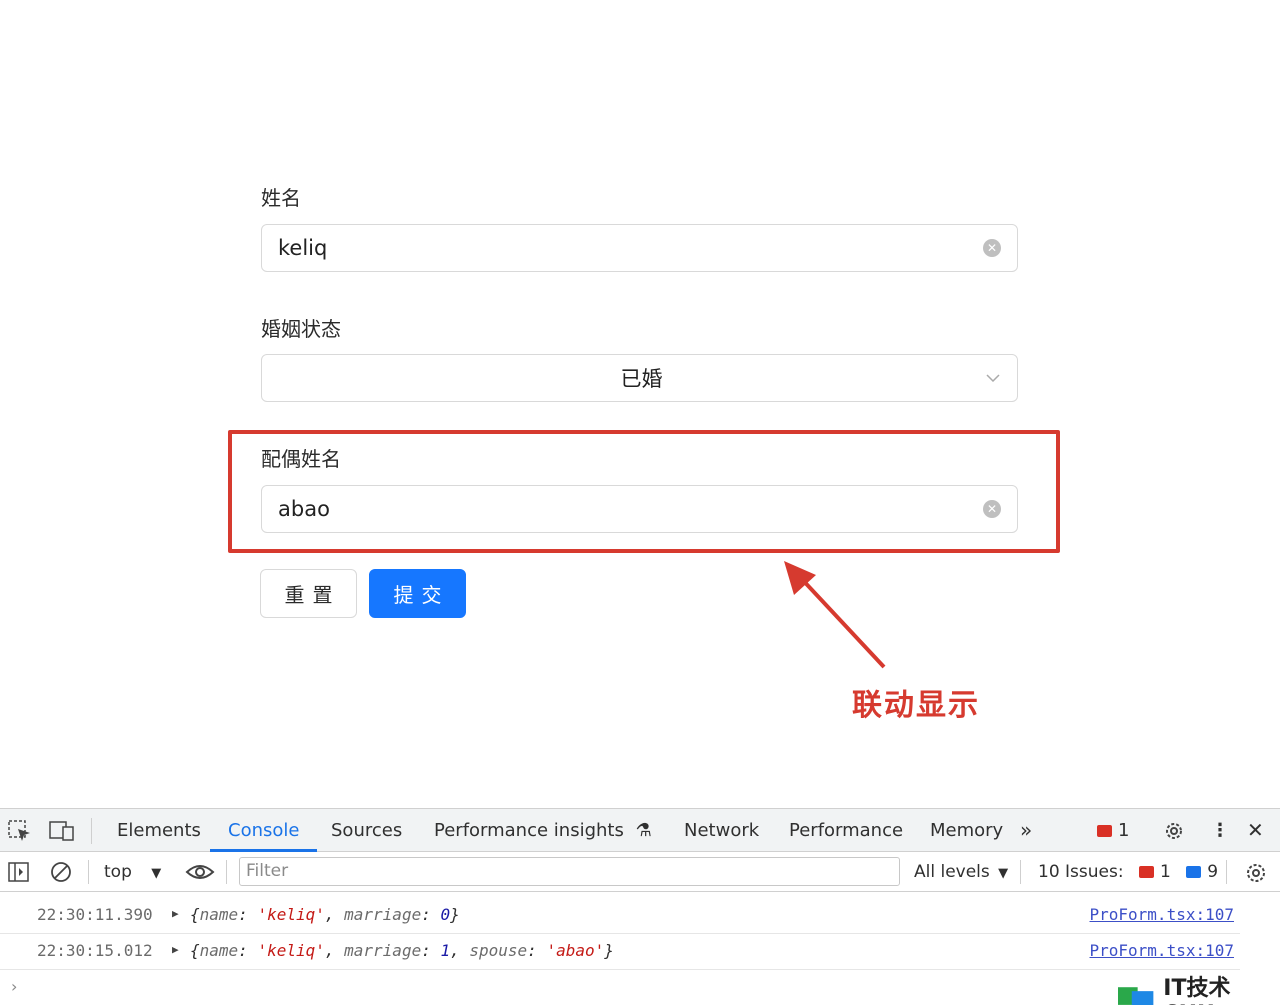  What do you see at coordinates (417, 593) in the screenshot?
I see `submit-button: 提交` at bounding box center [417, 593].